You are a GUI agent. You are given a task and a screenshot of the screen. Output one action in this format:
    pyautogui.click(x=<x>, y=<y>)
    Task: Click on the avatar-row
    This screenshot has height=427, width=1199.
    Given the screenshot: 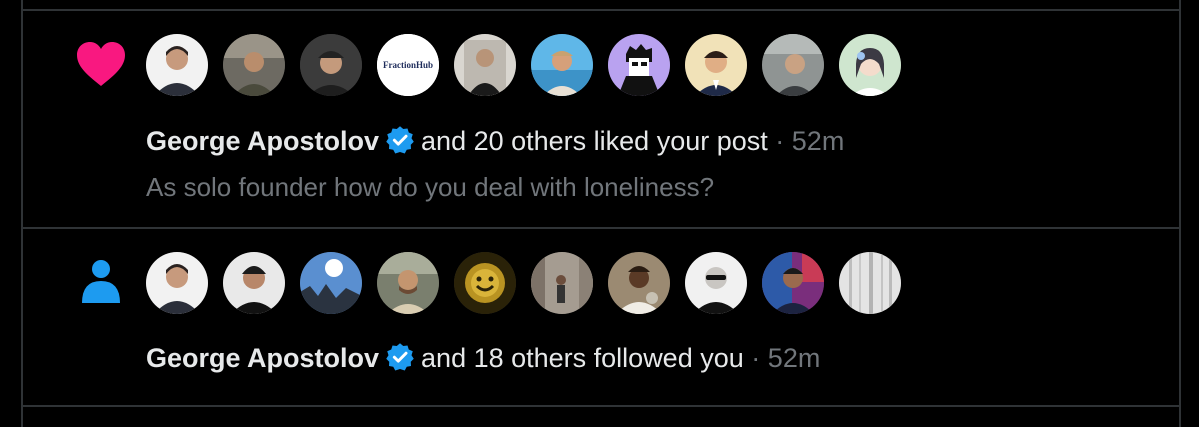 What is the action you would take?
    pyautogui.click(x=527, y=283)
    